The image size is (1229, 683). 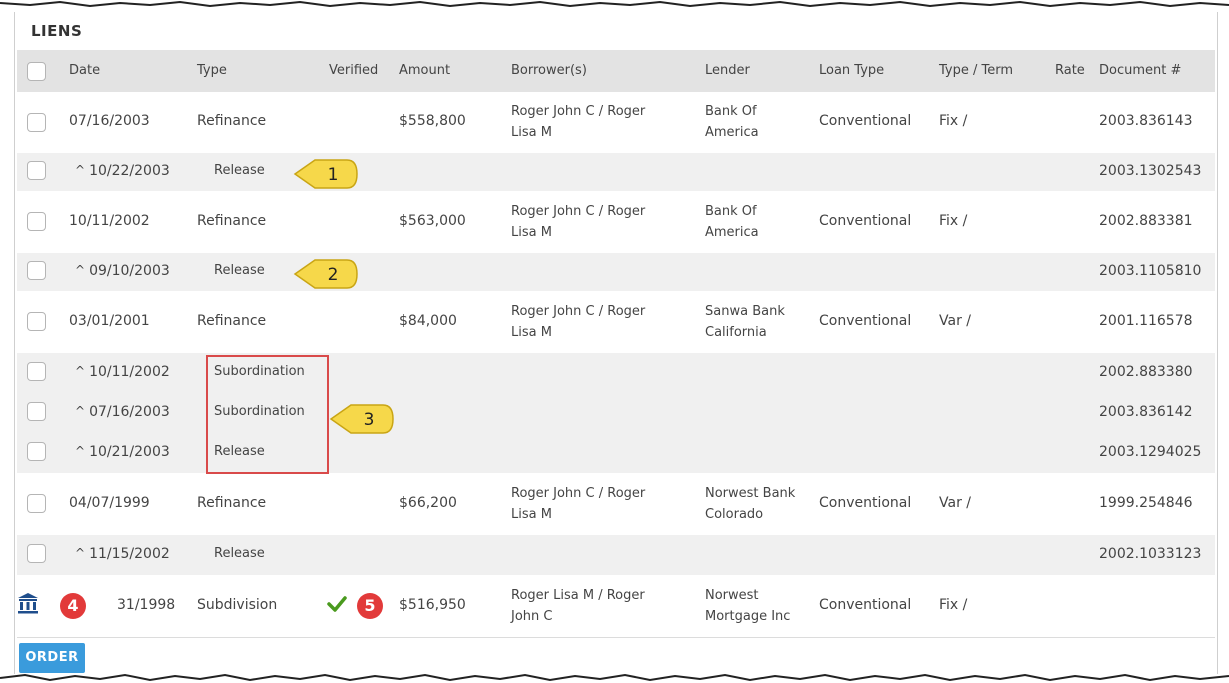 I want to click on row-date: ^ 09/10/2003, so click(x=122, y=271).